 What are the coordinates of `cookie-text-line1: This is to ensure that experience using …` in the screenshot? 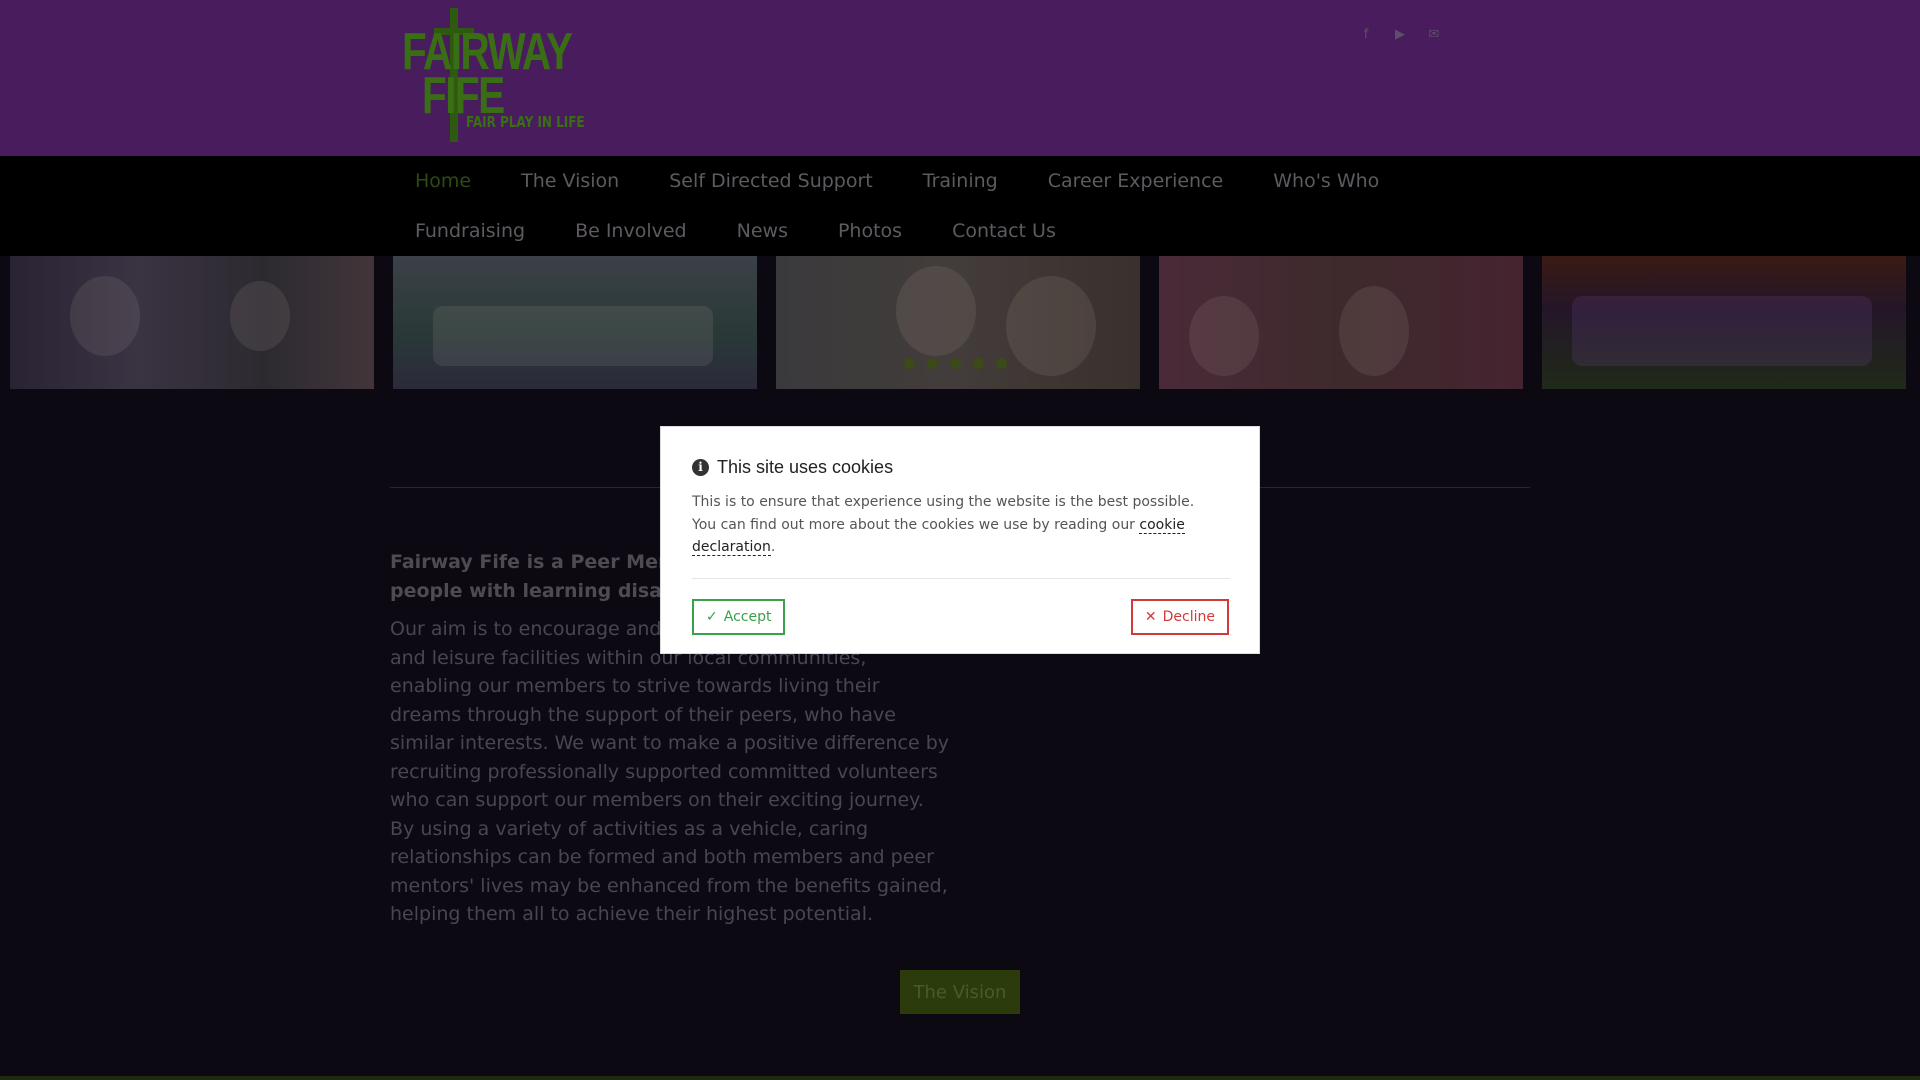 It's located at (943, 502).